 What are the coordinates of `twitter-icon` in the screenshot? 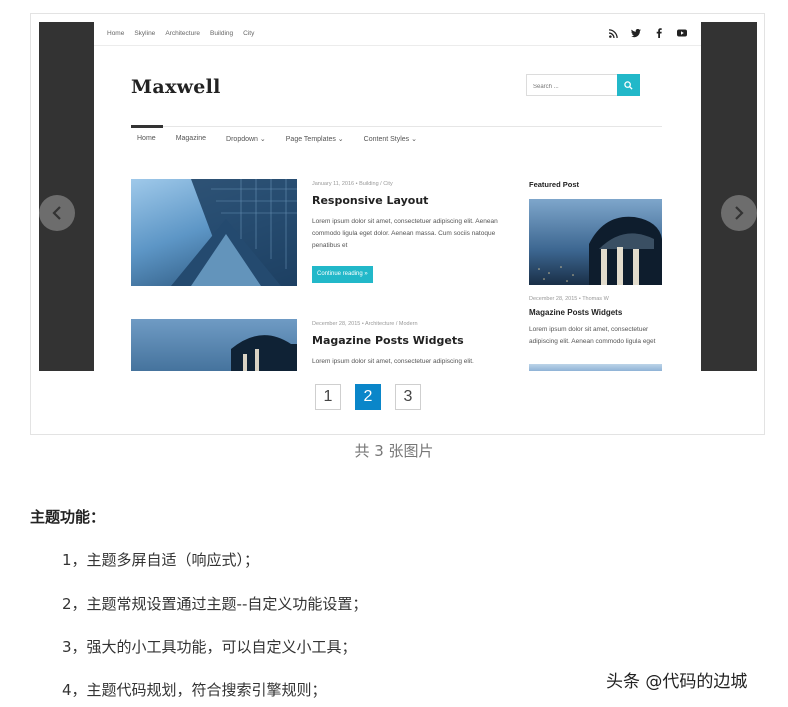 It's located at (636, 33).